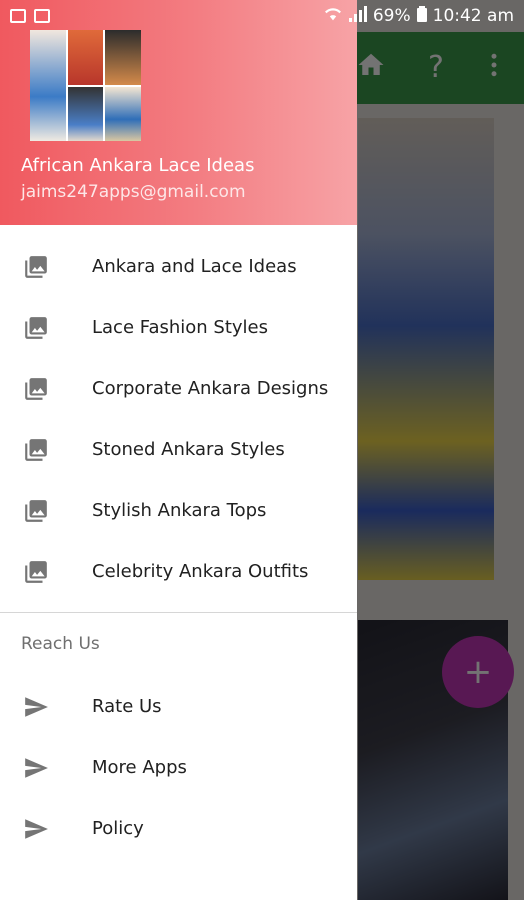  I want to click on menu-item-label: Stoned Ankara Styles, so click(188, 449).